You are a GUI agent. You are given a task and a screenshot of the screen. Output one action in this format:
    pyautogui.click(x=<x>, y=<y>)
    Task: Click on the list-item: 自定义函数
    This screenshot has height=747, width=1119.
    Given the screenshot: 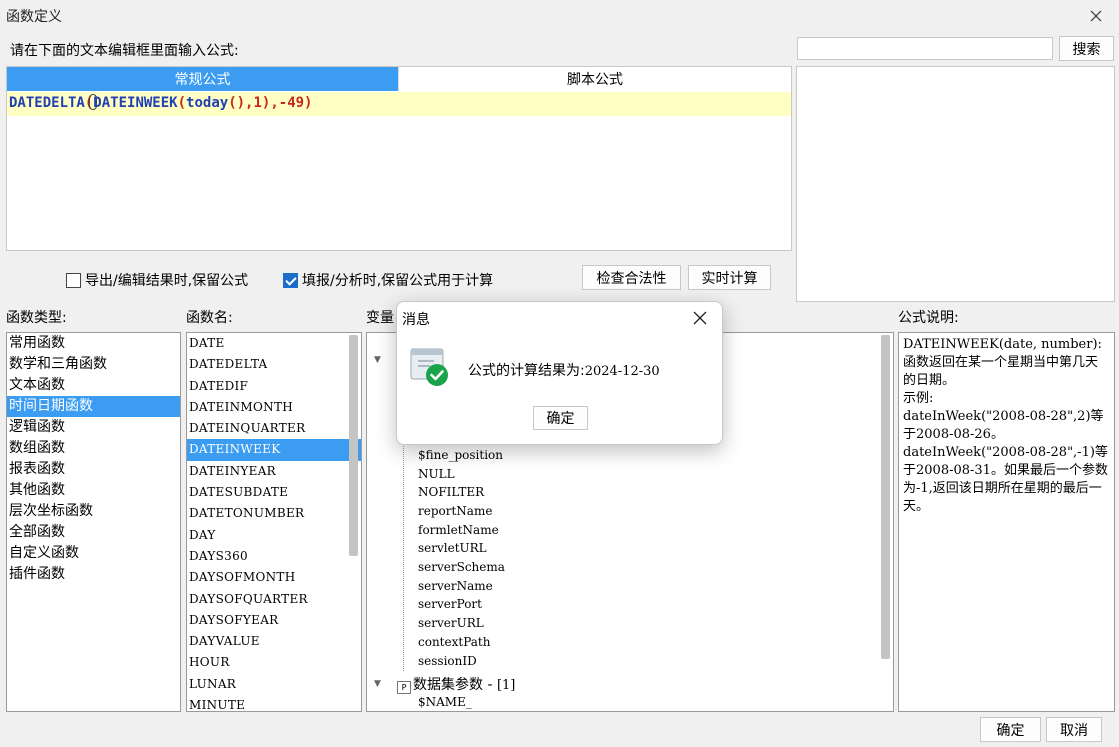 What is the action you would take?
    pyautogui.click(x=93, y=553)
    